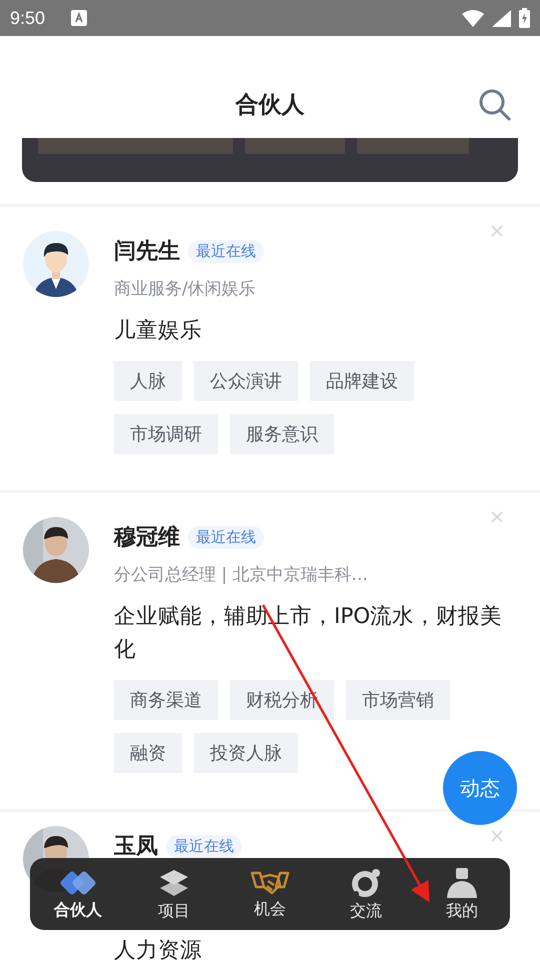 The width and height of the screenshot is (540, 960). Describe the element at coordinates (147, 538) in the screenshot. I see `partner-name: 穆冠维` at that location.